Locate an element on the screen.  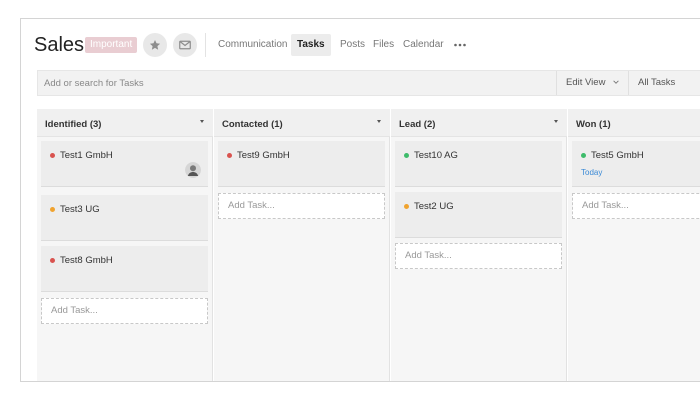
task-card-title: Test3 UG is located at coordinates (80, 209).